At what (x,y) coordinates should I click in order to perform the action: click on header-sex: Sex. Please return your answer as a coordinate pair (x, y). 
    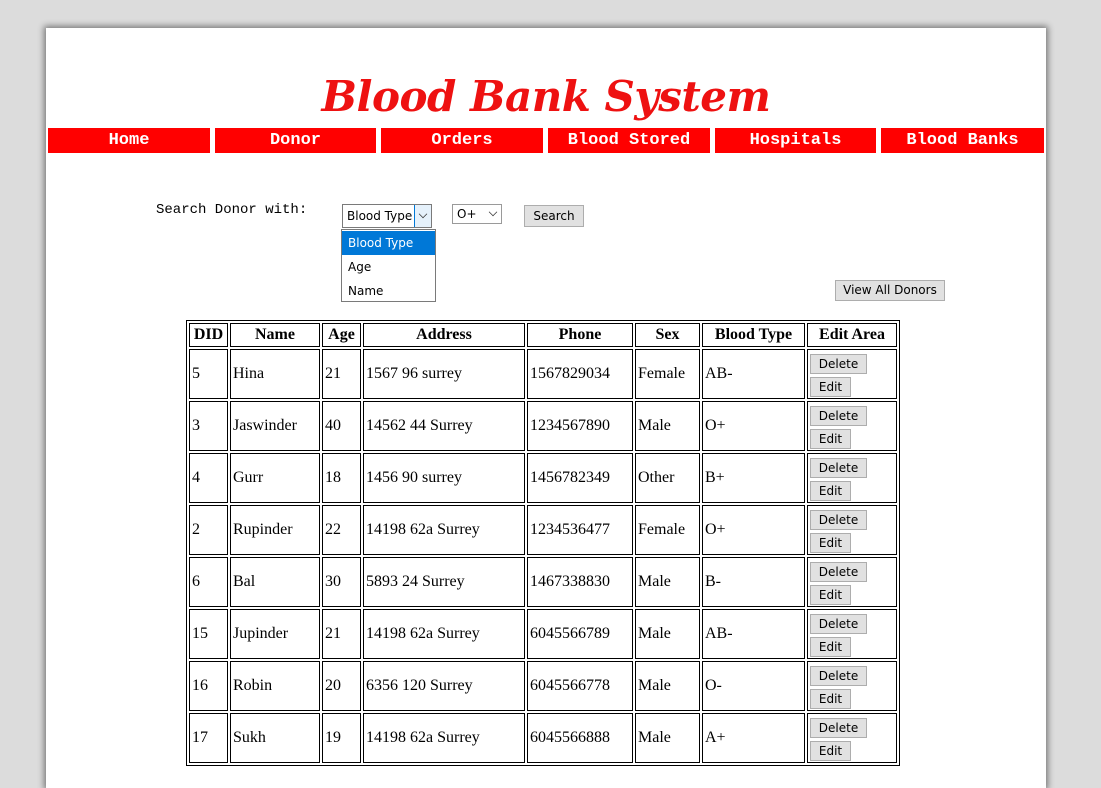
    Looking at the image, I should click on (667, 335).